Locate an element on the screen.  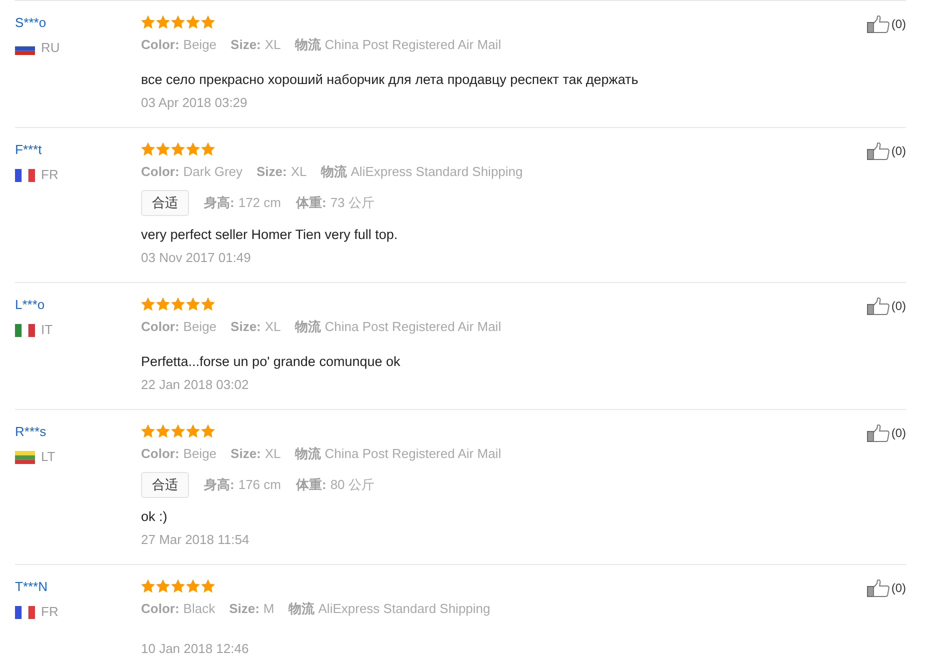
measurement-value: 80 公斤 is located at coordinates (352, 485).